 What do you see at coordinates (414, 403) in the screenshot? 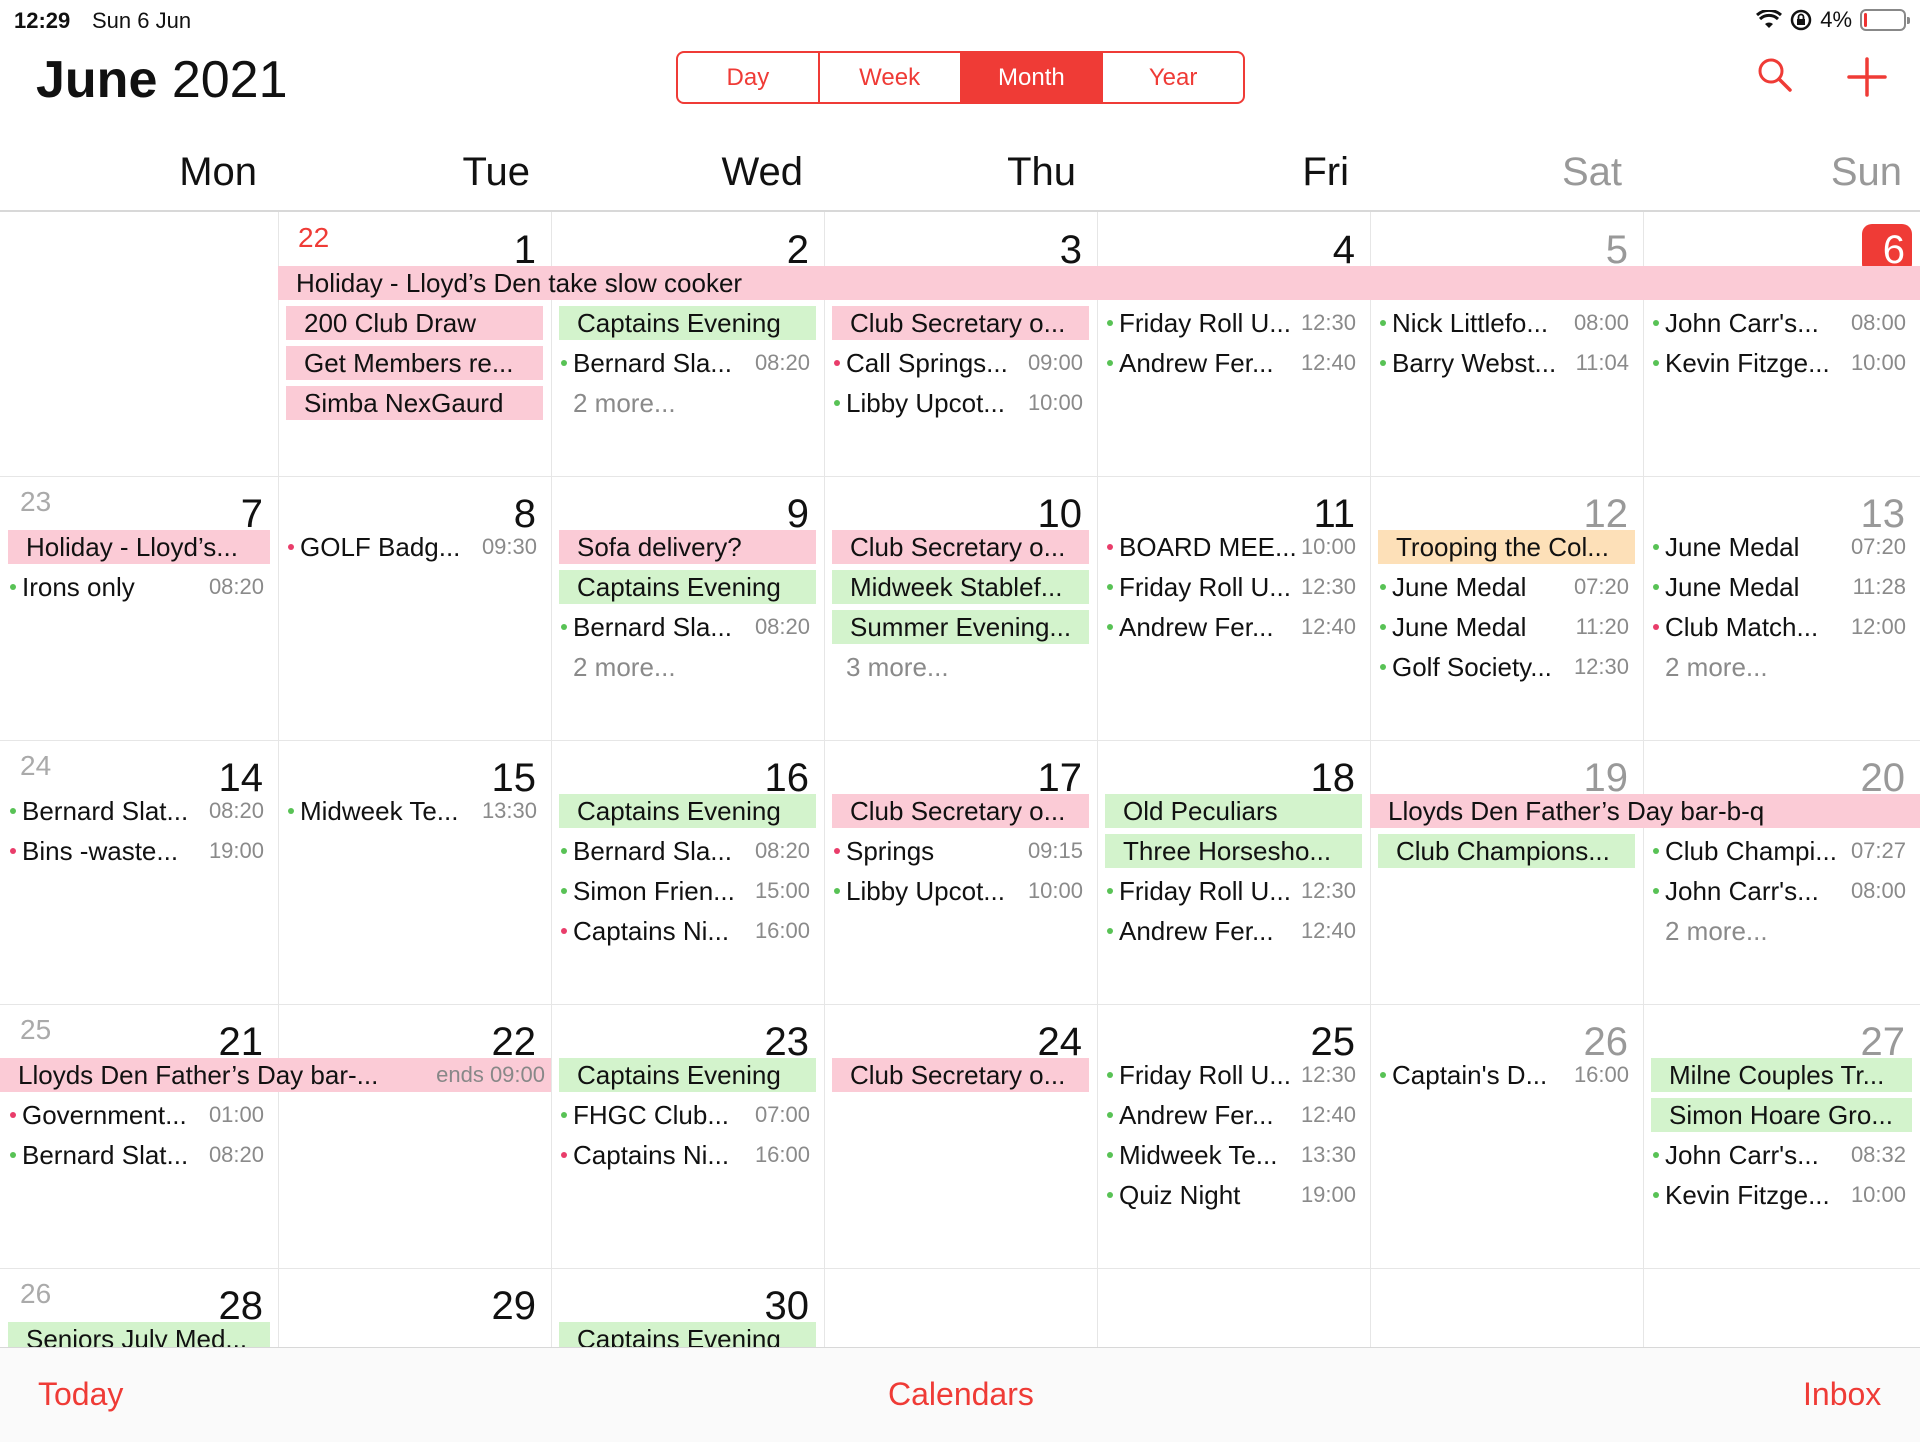
I see `all-day-event: Simba NexGaurd` at bounding box center [414, 403].